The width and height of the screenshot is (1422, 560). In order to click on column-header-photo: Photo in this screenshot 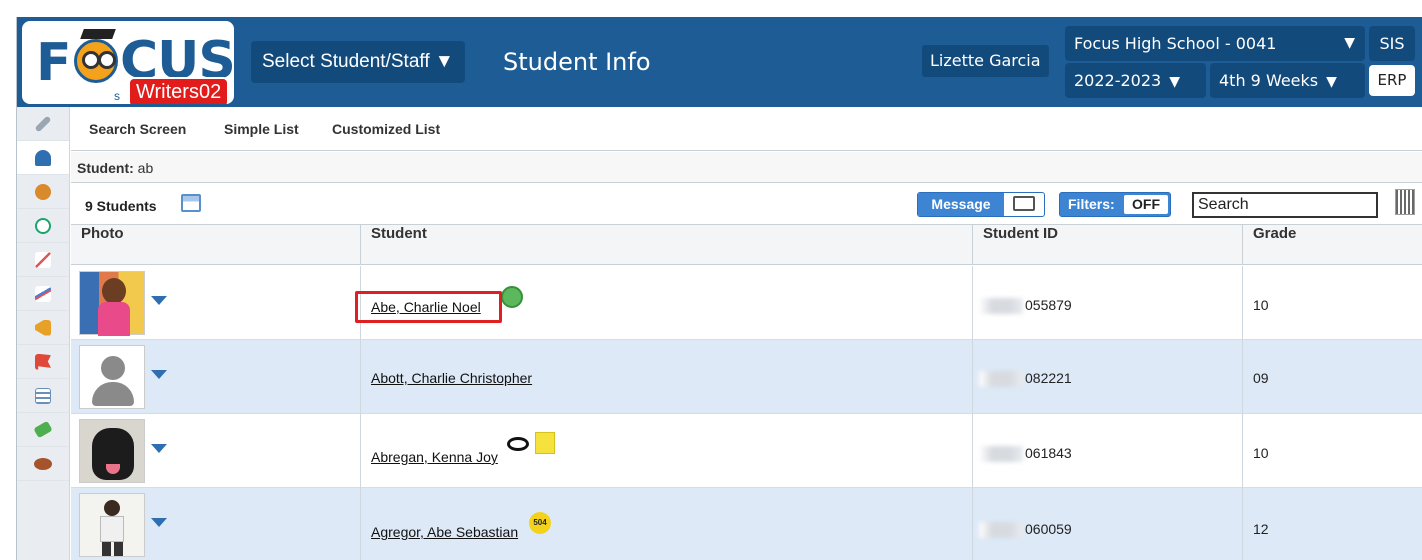, I will do `click(216, 245)`.